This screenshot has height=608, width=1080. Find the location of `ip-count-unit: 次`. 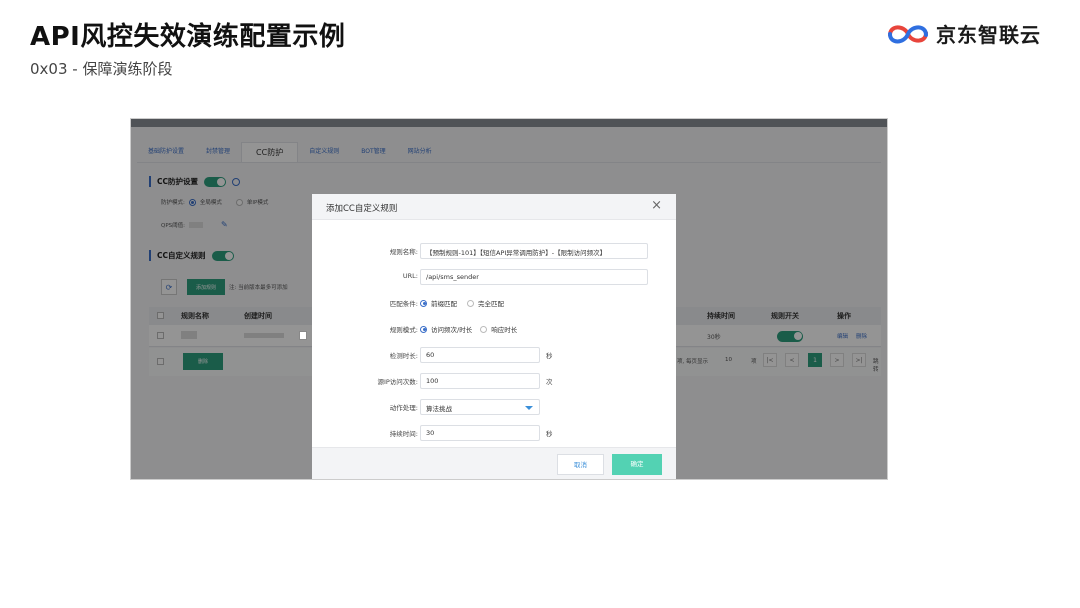

ip-count-unit: 次 is located at coordinates (549, 382).